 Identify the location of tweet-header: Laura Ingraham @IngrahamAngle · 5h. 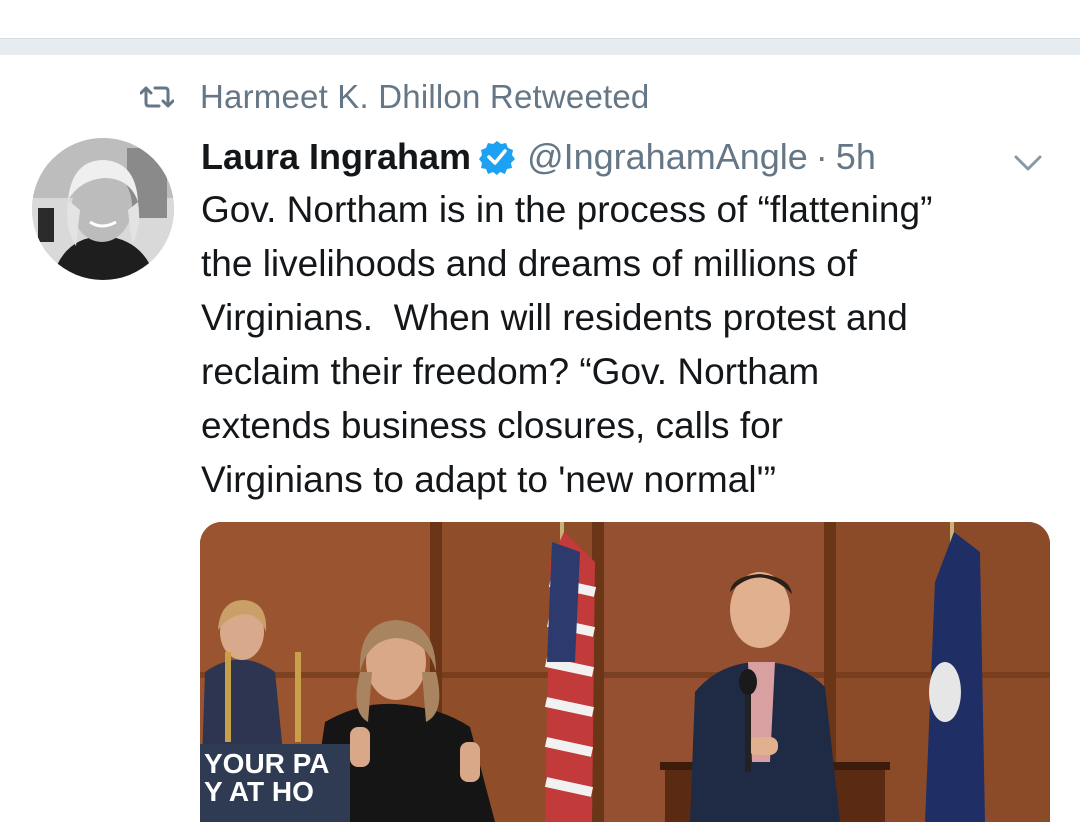
(538, 157).